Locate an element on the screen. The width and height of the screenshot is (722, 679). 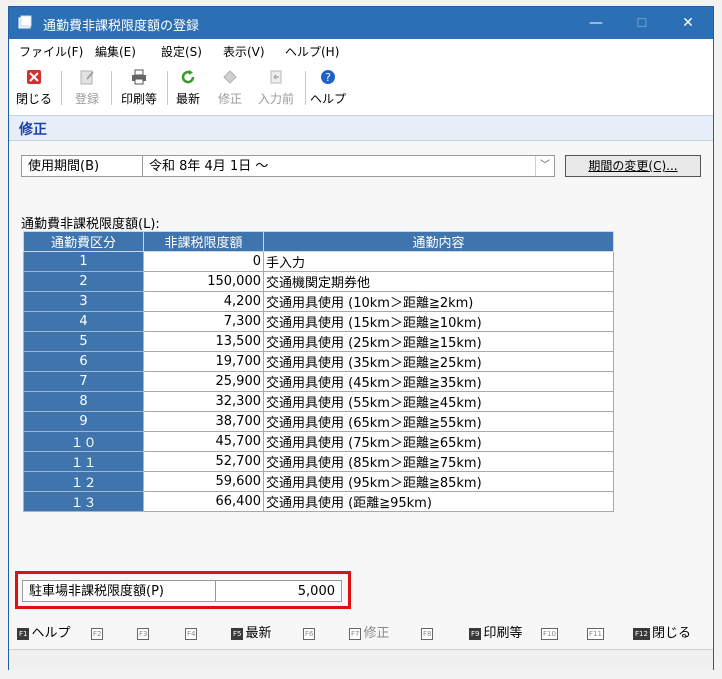
chevron-down-icon: ﹀ is located at coordinates (544, 166).